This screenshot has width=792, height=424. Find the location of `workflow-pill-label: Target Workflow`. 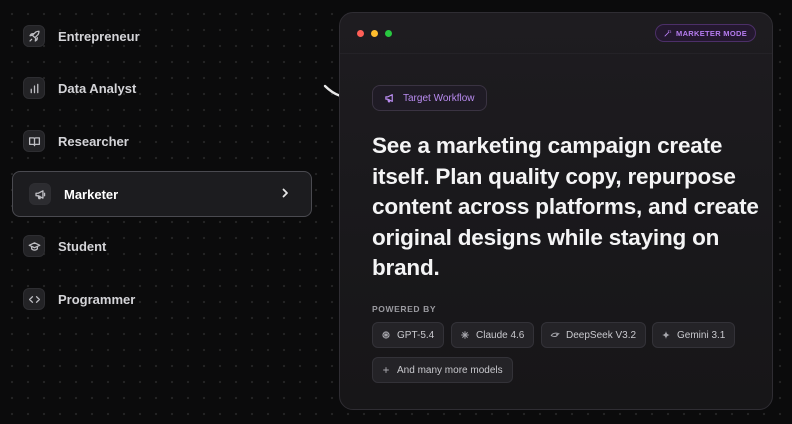

workflow-pill-label: Target Workflow is located at coordinates (439, 98).